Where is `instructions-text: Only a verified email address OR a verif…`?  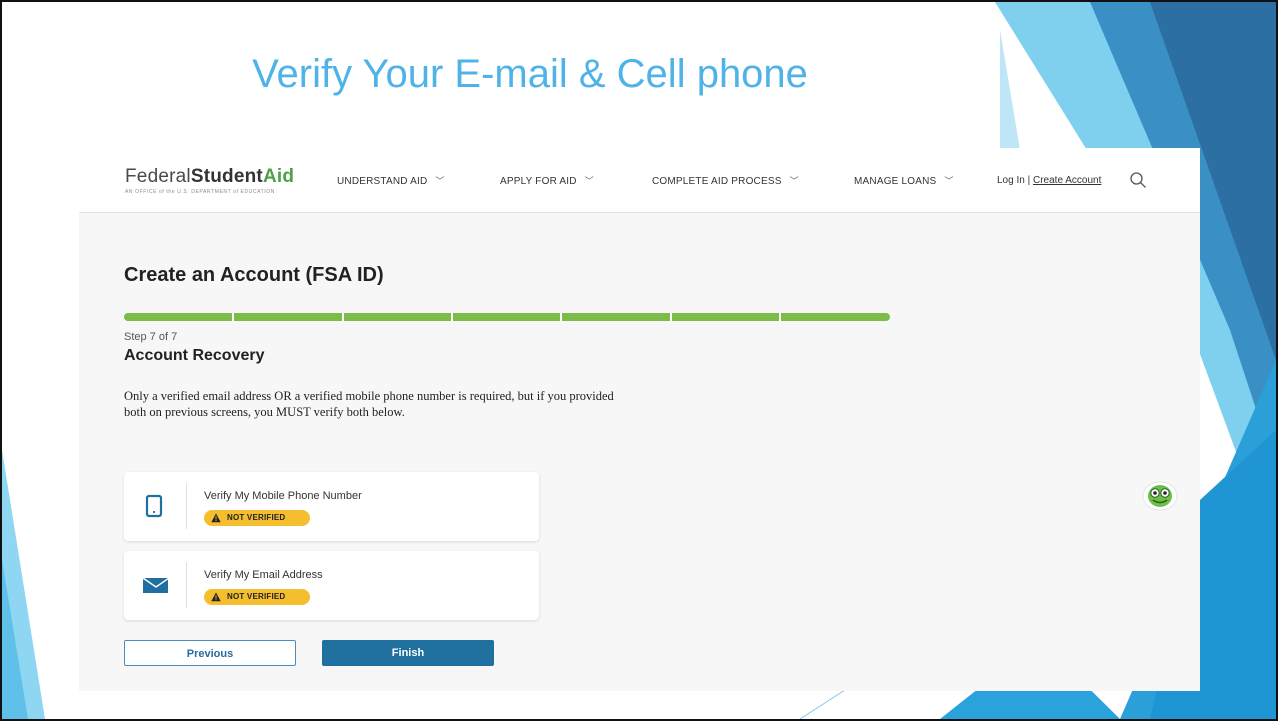
instructions-text: Only a verified email address OR a verif… is located at coordinates (369, 404).